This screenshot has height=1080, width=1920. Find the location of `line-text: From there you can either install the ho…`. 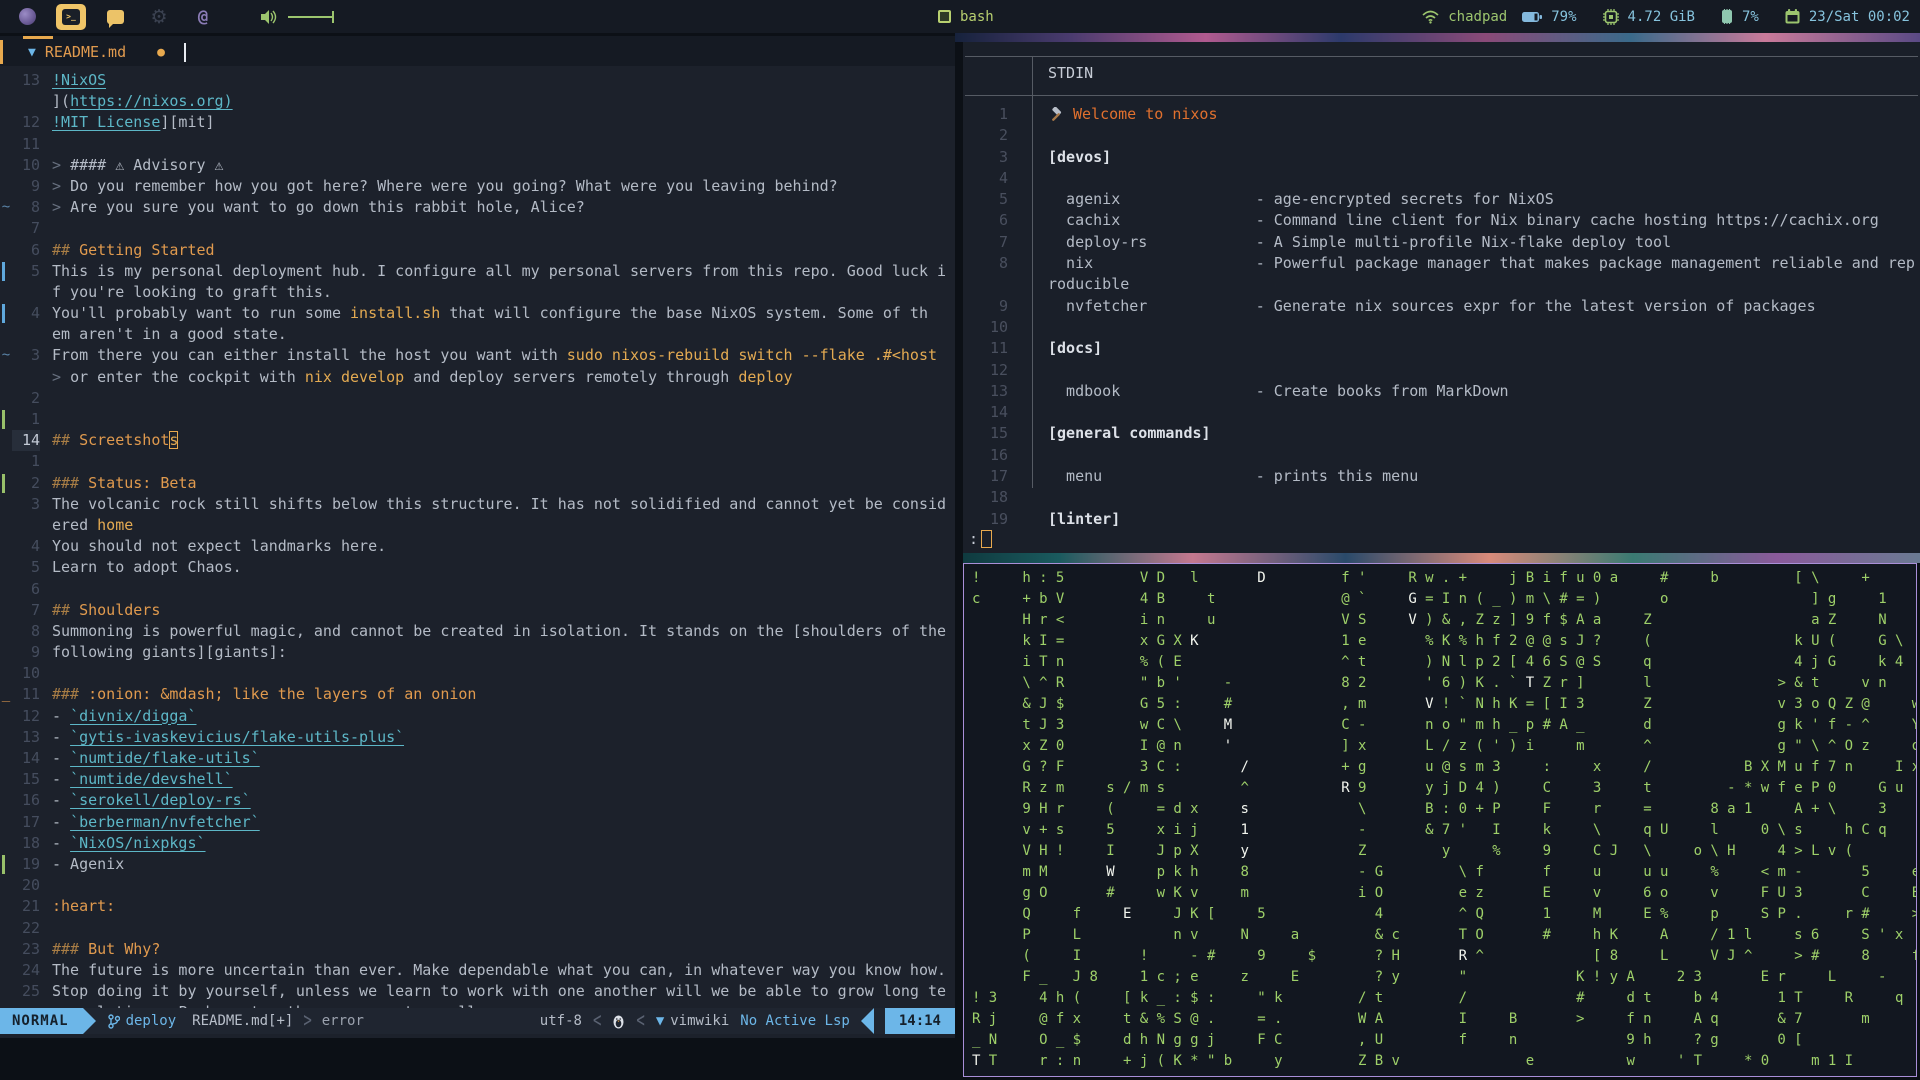

line-text: From there you can either install the ho… is located at coordinates (495, 355).